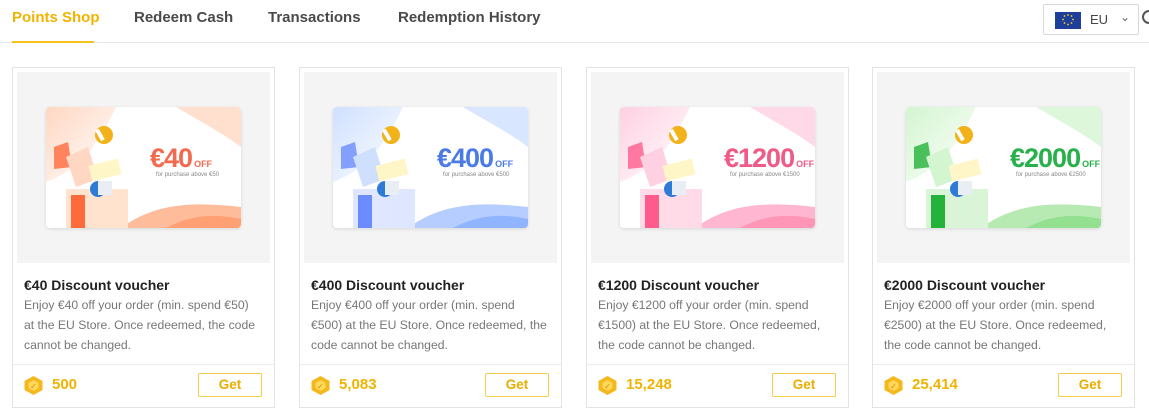  Describe the element at coordinates (188, 175) in the screenshot. I see `voucher-min-spend: for purchase above €50` at that location.